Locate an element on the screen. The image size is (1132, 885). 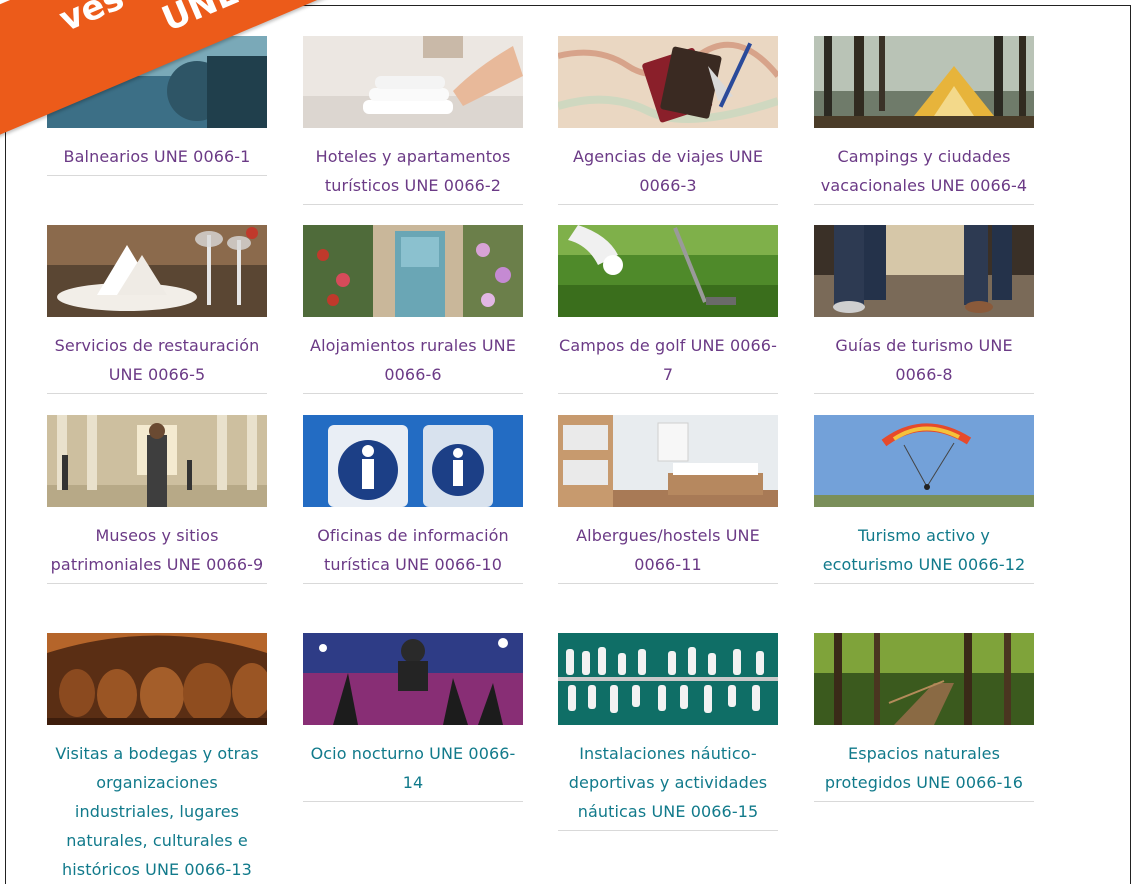
thumbnail-rurales is located at coordinates (413, 271).